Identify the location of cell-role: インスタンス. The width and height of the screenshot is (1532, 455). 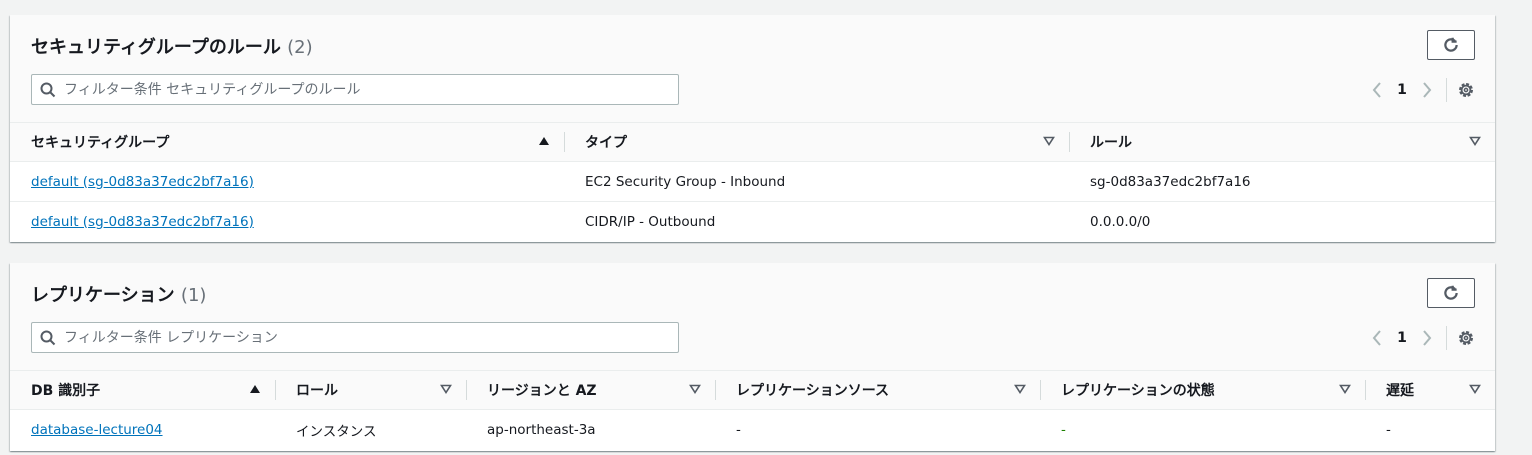
(336, 431).